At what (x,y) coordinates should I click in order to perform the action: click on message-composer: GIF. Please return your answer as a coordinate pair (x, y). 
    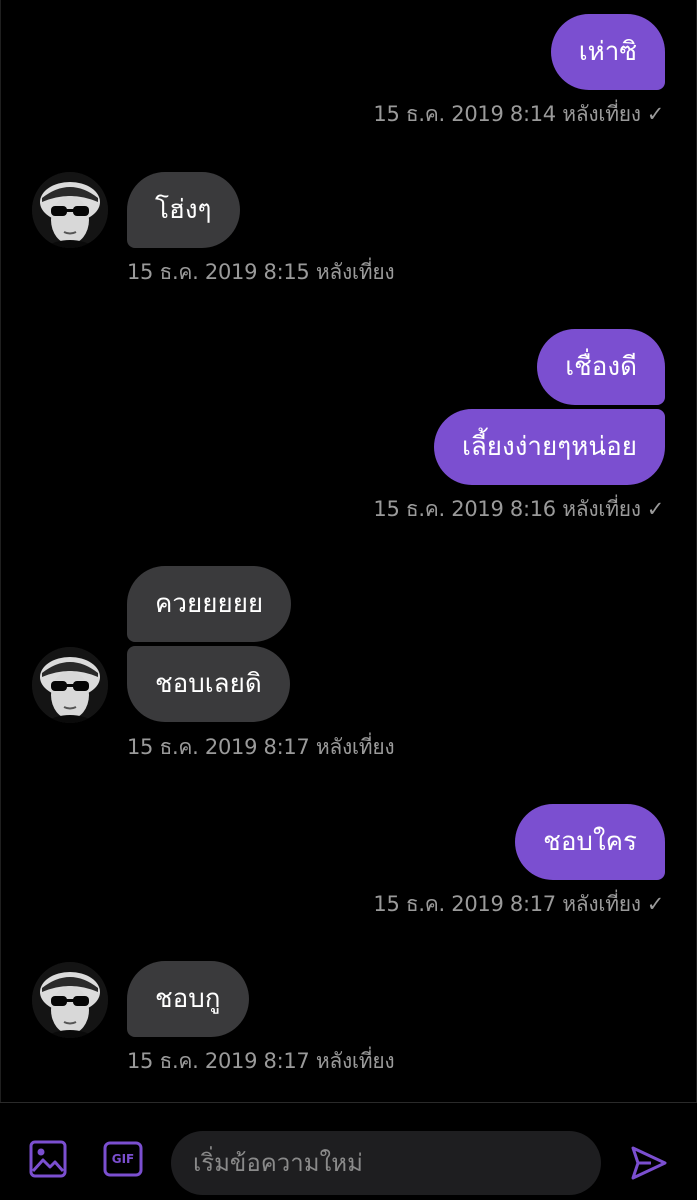
    Looking at the image, I should click on (348, 1151).